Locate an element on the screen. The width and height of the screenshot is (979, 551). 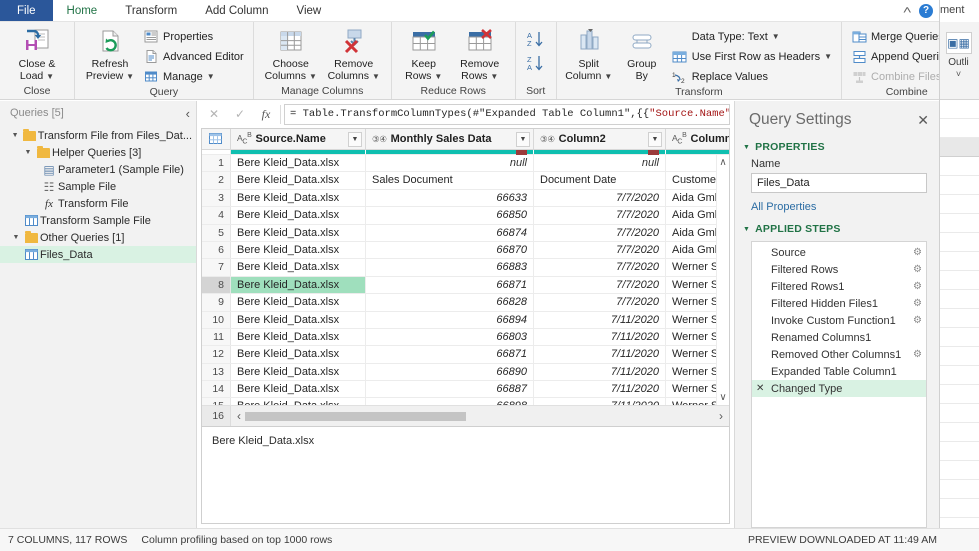
close-icon: ✕ is located at coordinates (923, 120).